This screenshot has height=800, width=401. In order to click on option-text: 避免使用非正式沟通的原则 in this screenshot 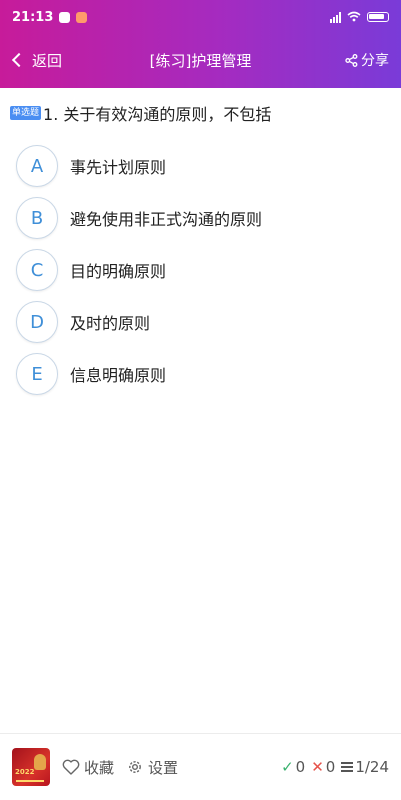, I will do `click(166, 219)`.